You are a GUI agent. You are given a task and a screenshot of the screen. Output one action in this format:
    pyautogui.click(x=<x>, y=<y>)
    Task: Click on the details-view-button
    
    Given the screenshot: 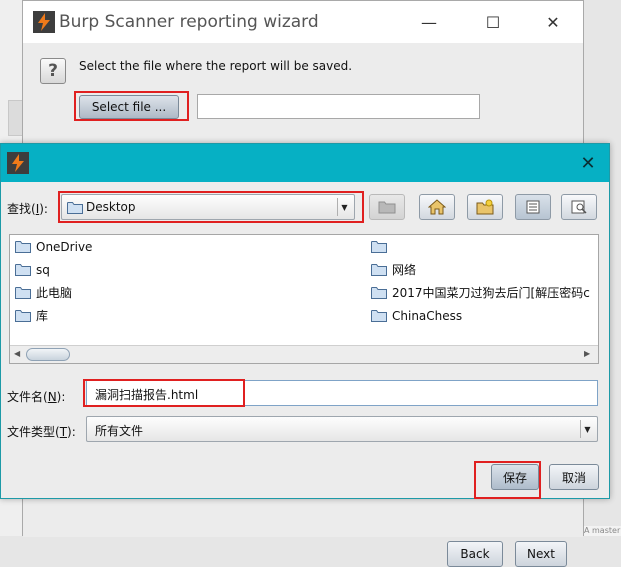 What is the action you would take?
    pyautogui.click(x=579, y=207)
    